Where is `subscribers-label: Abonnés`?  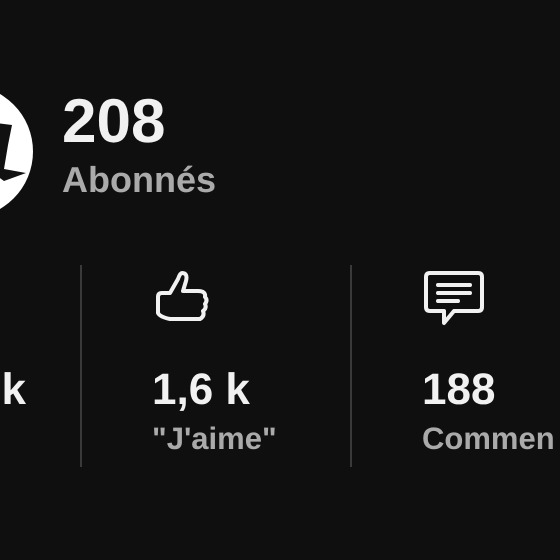
subscribers-label: Abonnés is located at coordinates (139, 180).